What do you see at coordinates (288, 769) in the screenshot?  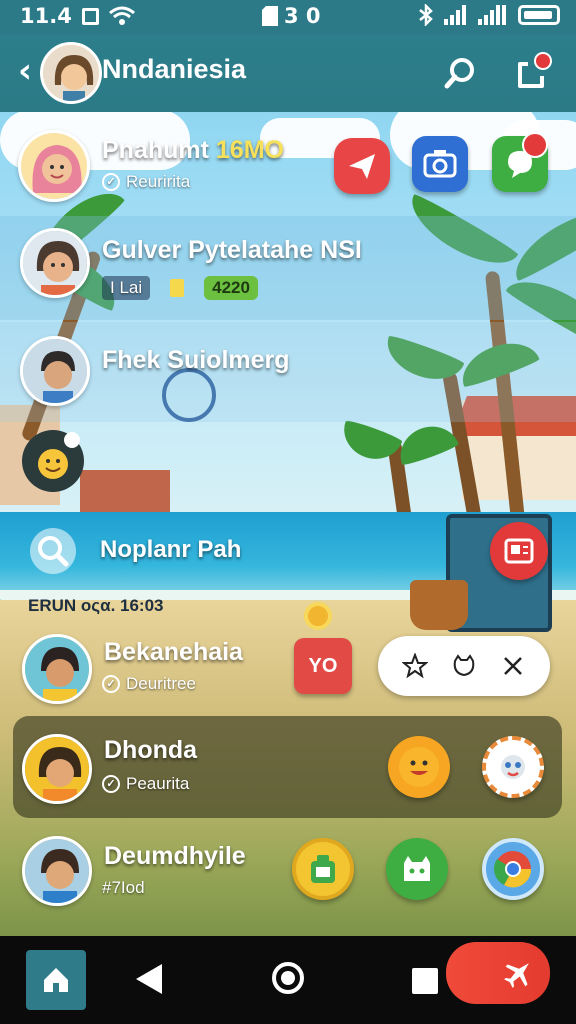 I see `contact-row: Dhonda ✓ Peaurita` at bounding box center [288, 769].